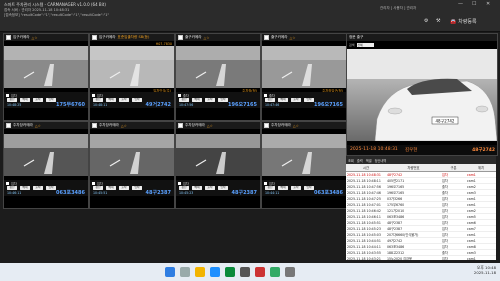  Describe the element at coordinates (275, 272) in the screenshot. I see `chat-icon` at that location.